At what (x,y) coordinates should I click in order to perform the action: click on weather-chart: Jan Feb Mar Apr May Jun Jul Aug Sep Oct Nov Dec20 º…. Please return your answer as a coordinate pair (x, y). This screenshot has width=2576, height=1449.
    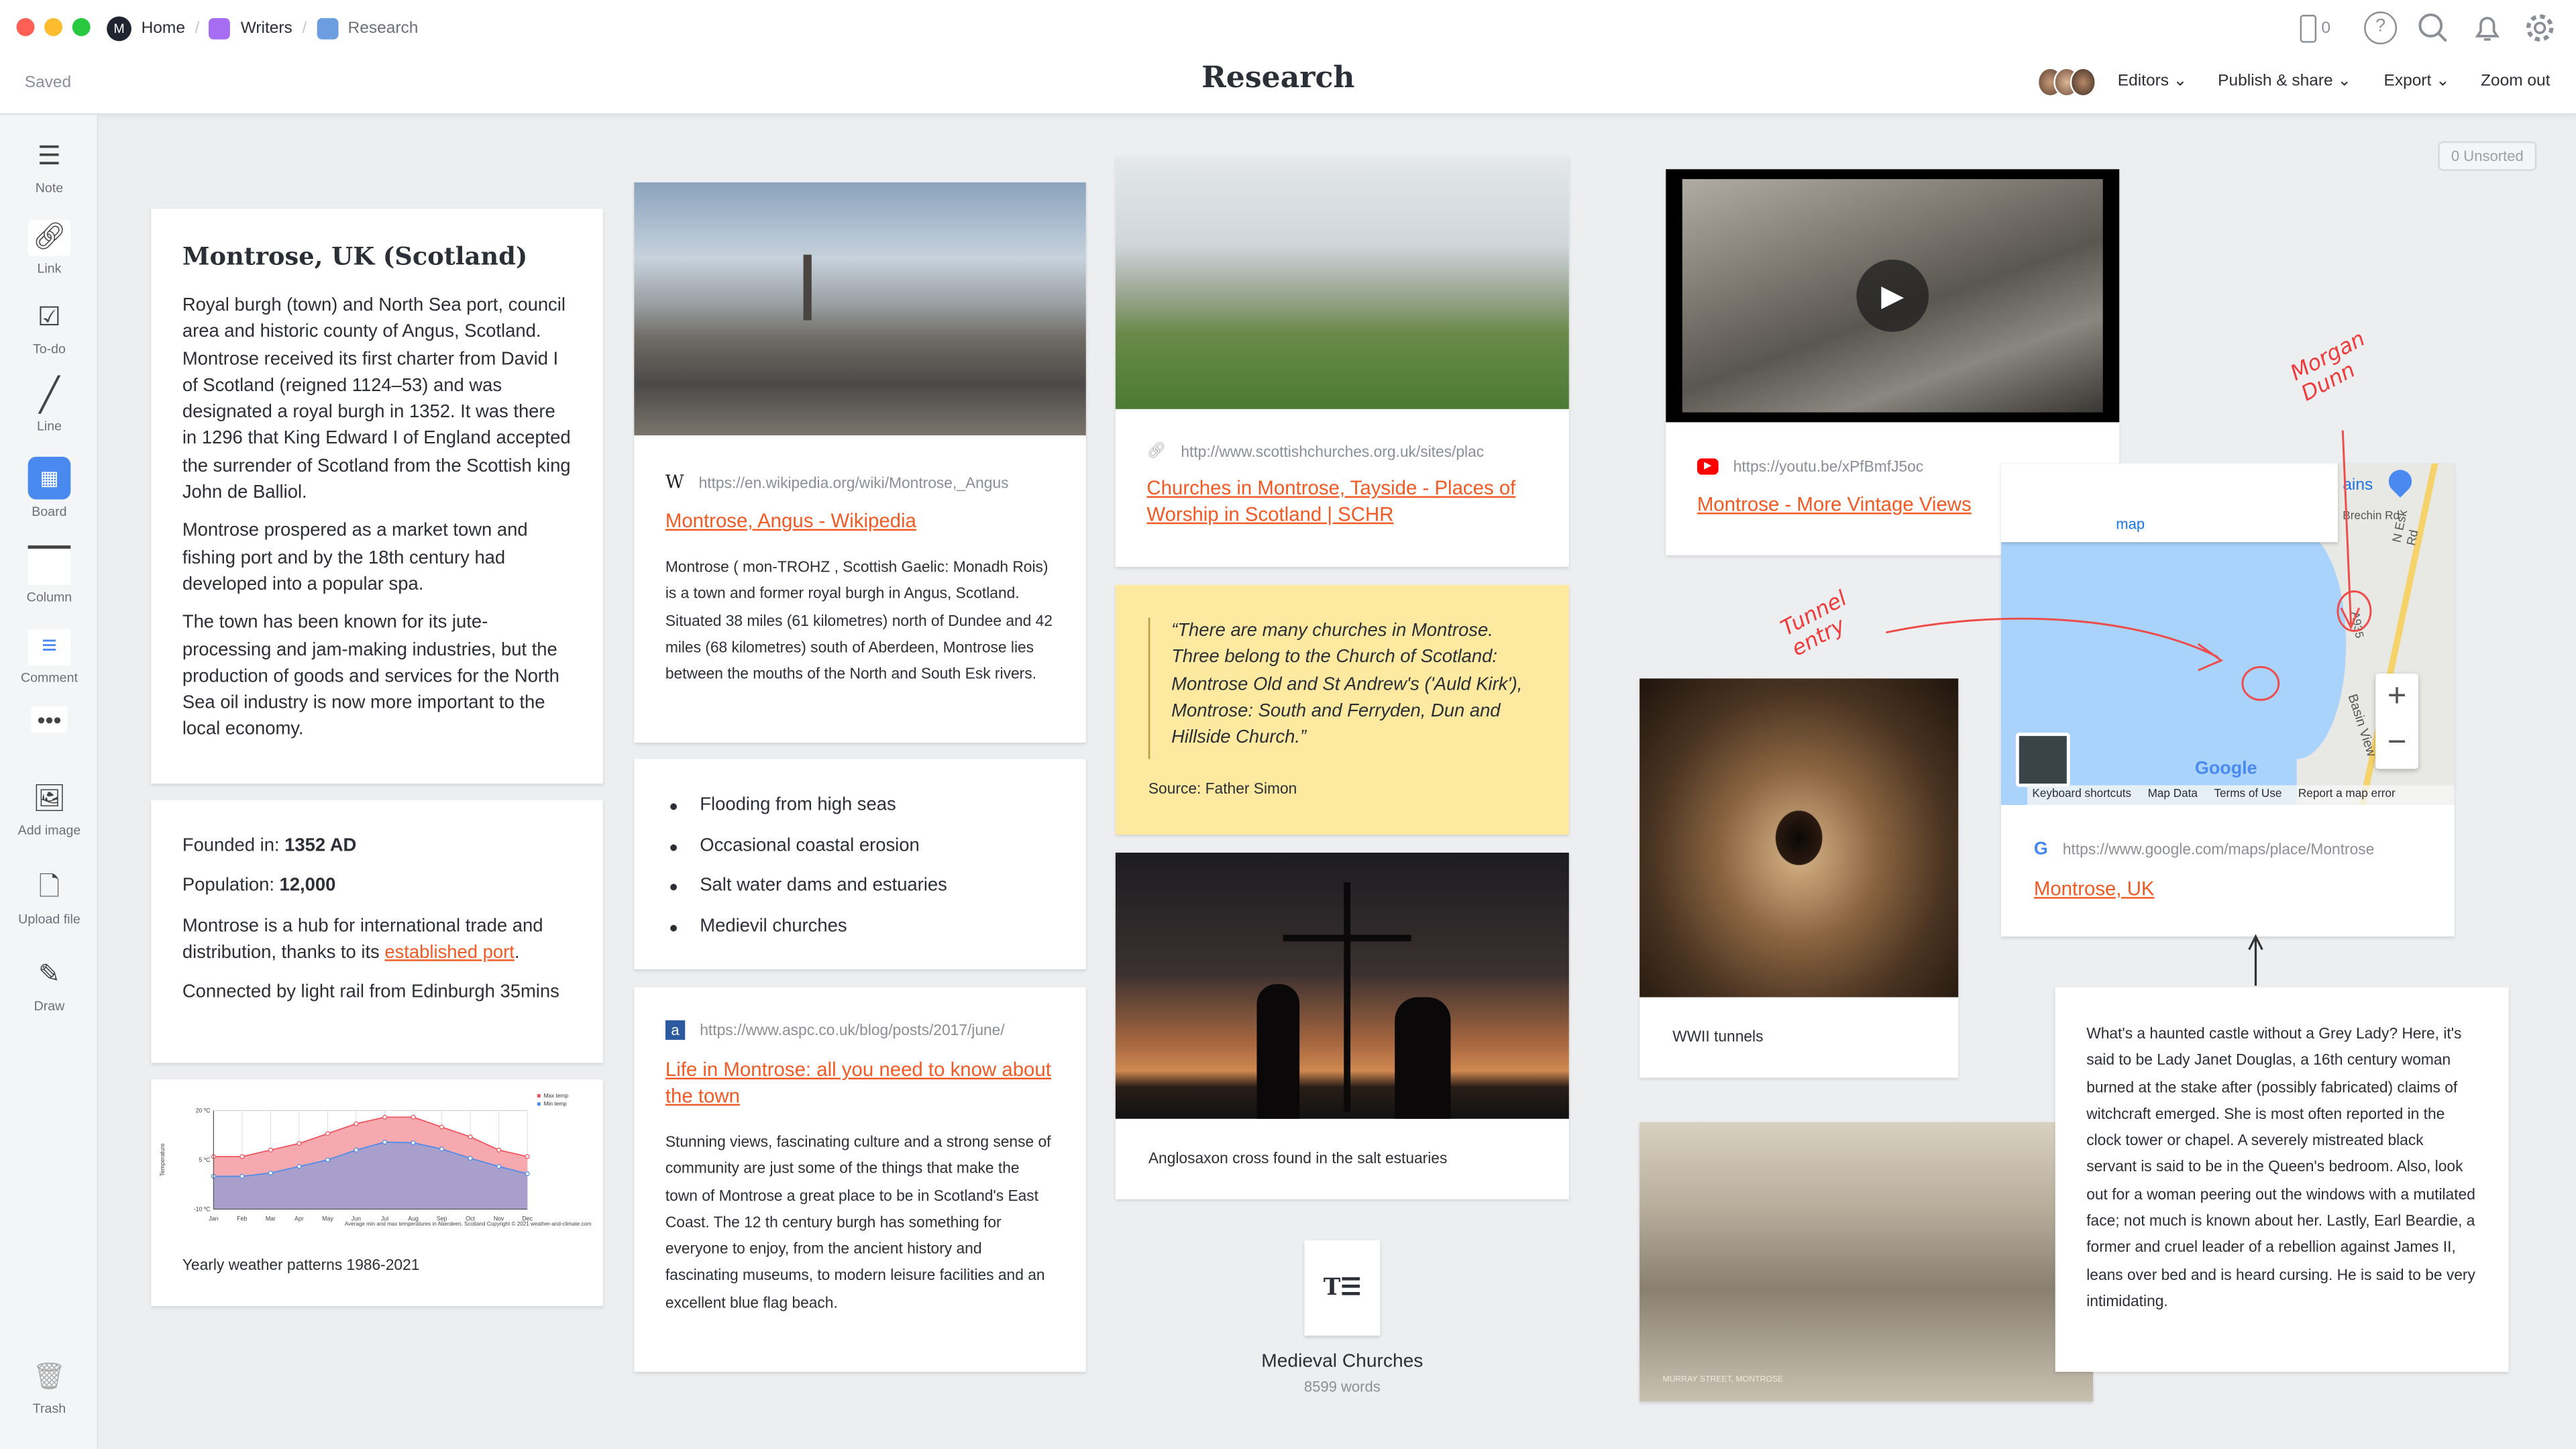
    Looking at the image, I should click on (375, 1159).